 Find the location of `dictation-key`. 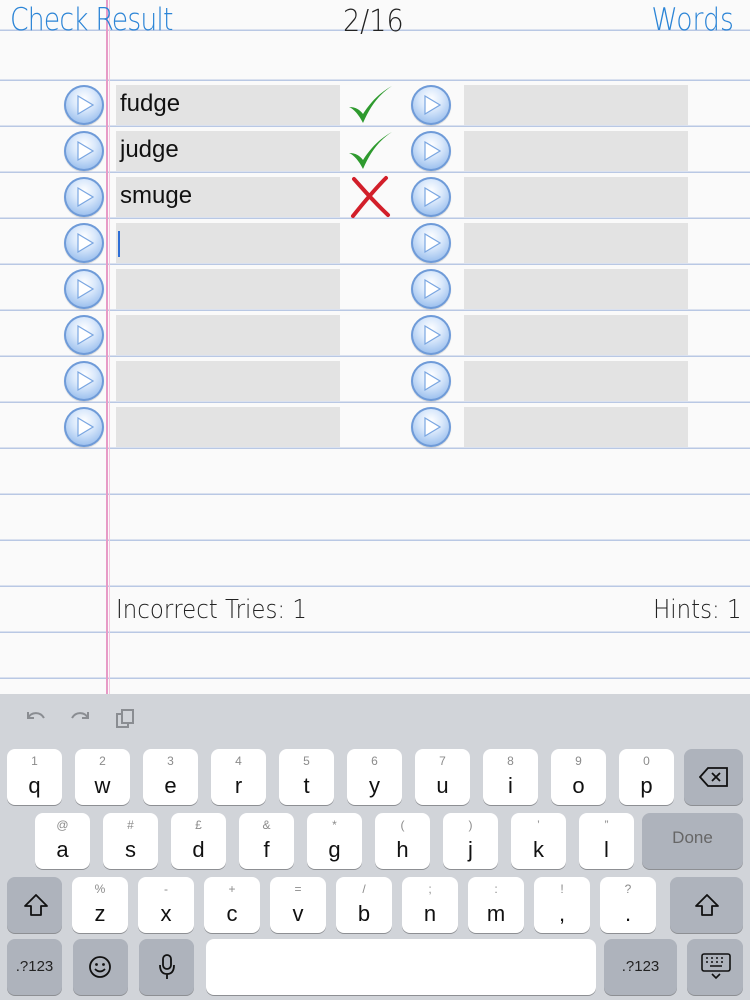

dictation-key is located at coordinates (166, 967).